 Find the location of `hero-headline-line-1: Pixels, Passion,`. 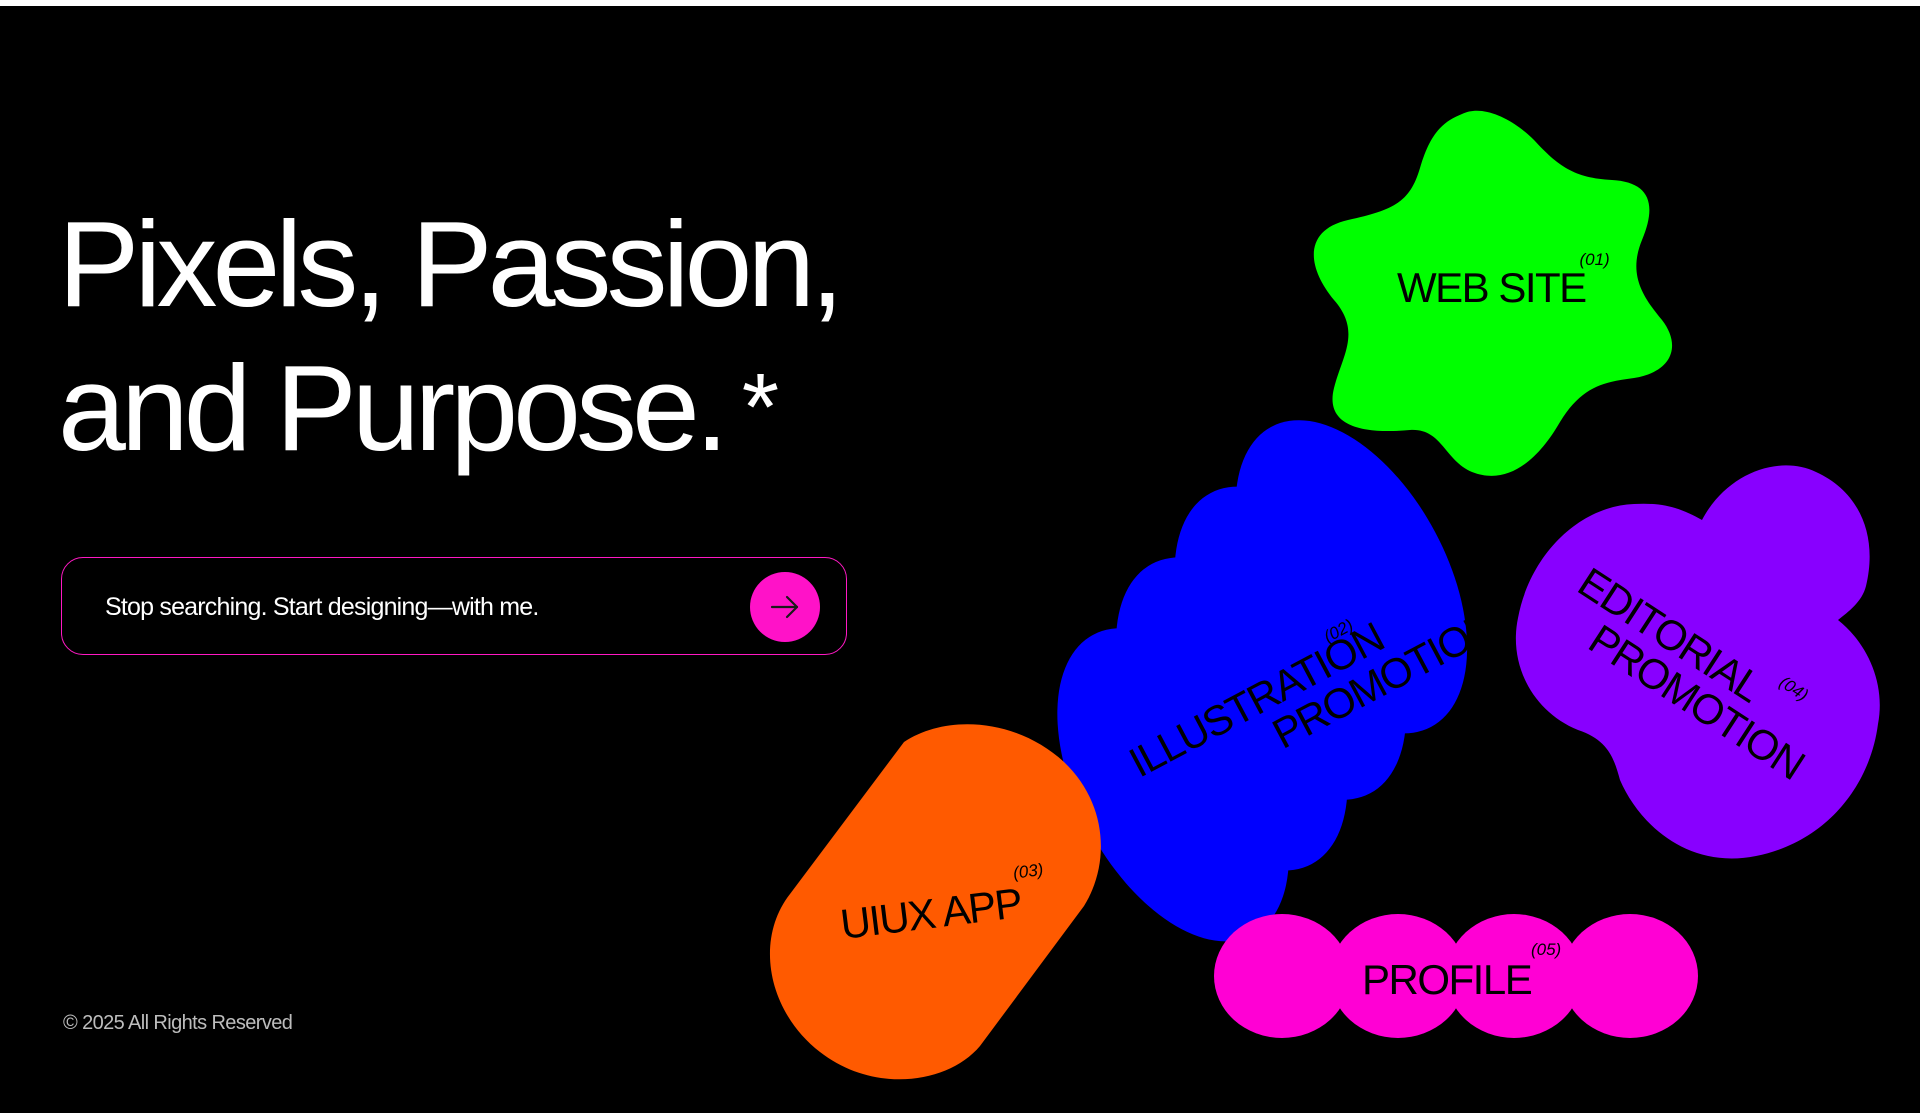

hero-headline-line-1: Pixels, Passion, is located at coordinates (451, 264).